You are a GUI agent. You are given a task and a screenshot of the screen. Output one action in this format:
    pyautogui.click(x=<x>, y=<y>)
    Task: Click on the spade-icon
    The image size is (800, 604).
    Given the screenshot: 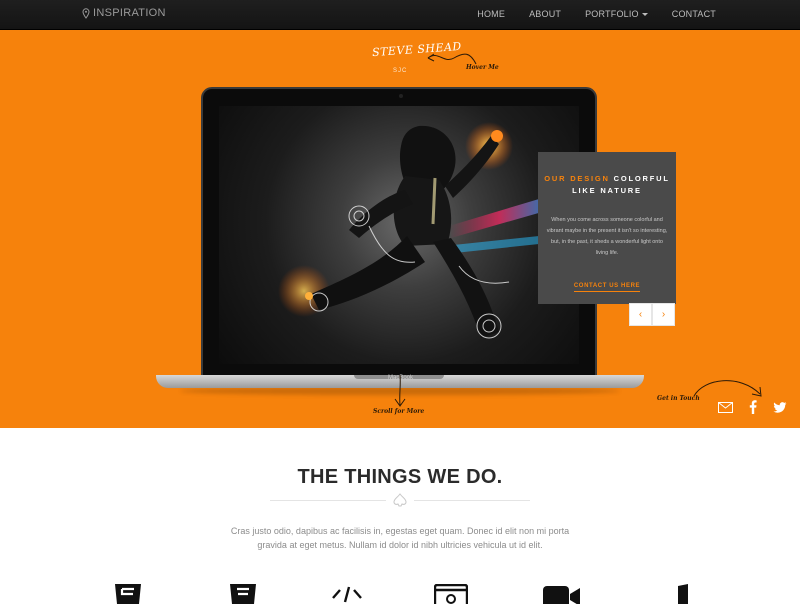 What is the action you would take?
    pyautogui.click(x=400, y=500)
    